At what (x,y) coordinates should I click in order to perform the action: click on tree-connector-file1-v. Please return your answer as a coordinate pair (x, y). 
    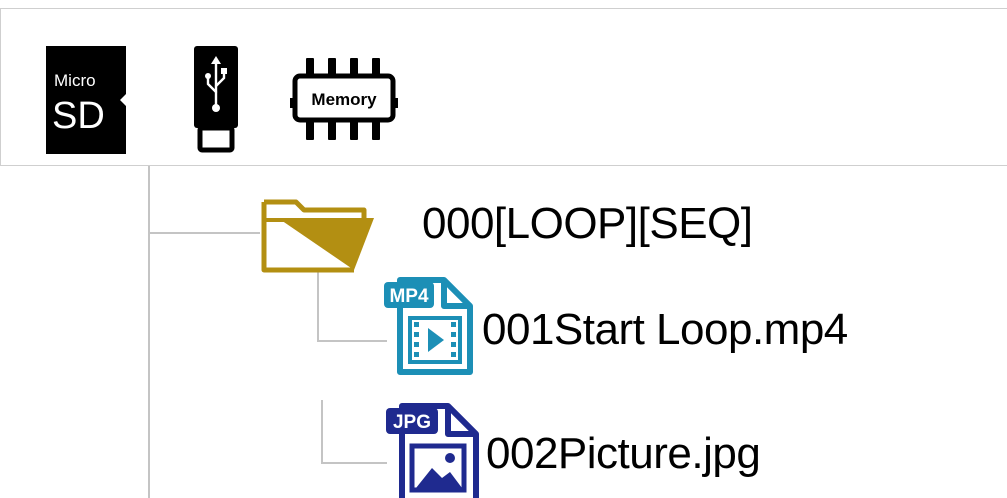
    Looking at the image, I should click on (318, 306).